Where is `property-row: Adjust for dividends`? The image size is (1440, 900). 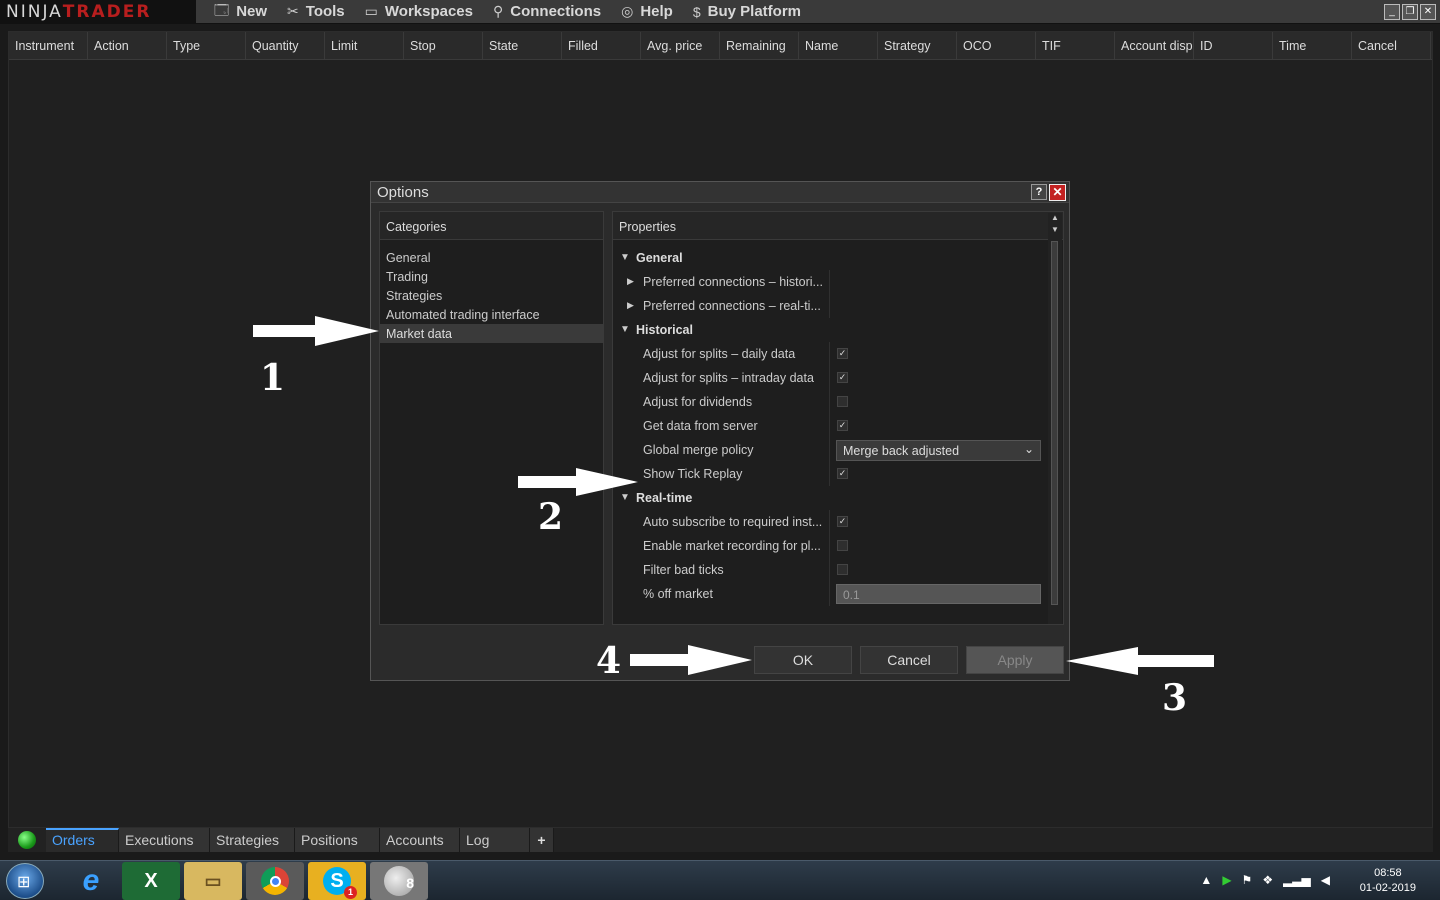 property-row: Adjust for dividends is located at coordinates (829, 402).